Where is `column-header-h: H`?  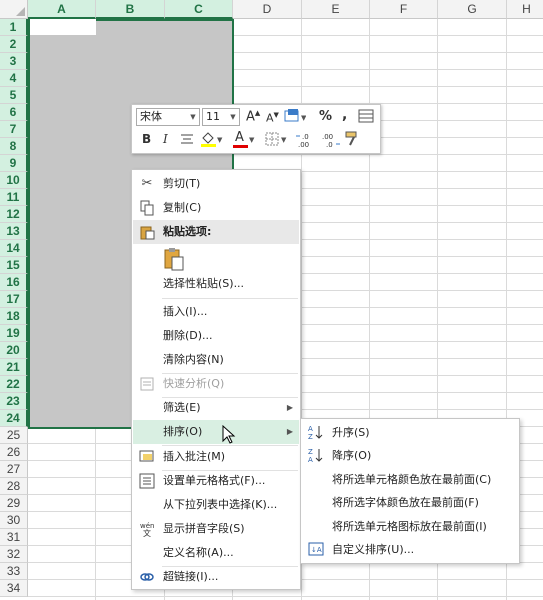
column-header-h: H is located at coordinates (525, 9).